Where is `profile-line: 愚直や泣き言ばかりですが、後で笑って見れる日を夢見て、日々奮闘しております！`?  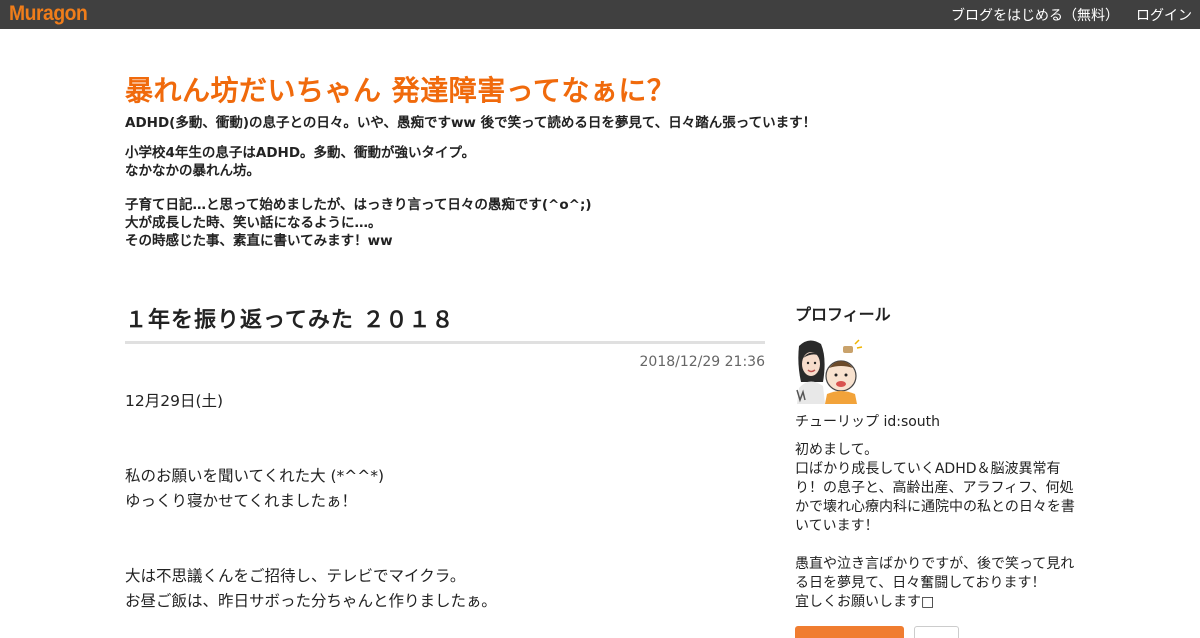
profile-line: 愚直や泣き言ばかりですが、後で笑って見れる日を夢見て、日々奮闘しております！ is located at coordinates (935, 573).